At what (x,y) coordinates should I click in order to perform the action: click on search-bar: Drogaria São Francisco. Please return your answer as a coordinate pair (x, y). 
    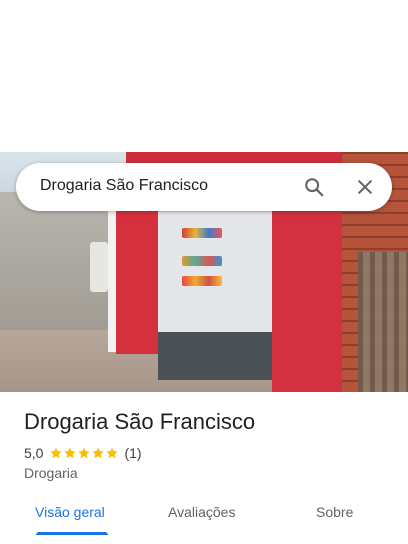
    Looking at the image, I should click on (204, 187).